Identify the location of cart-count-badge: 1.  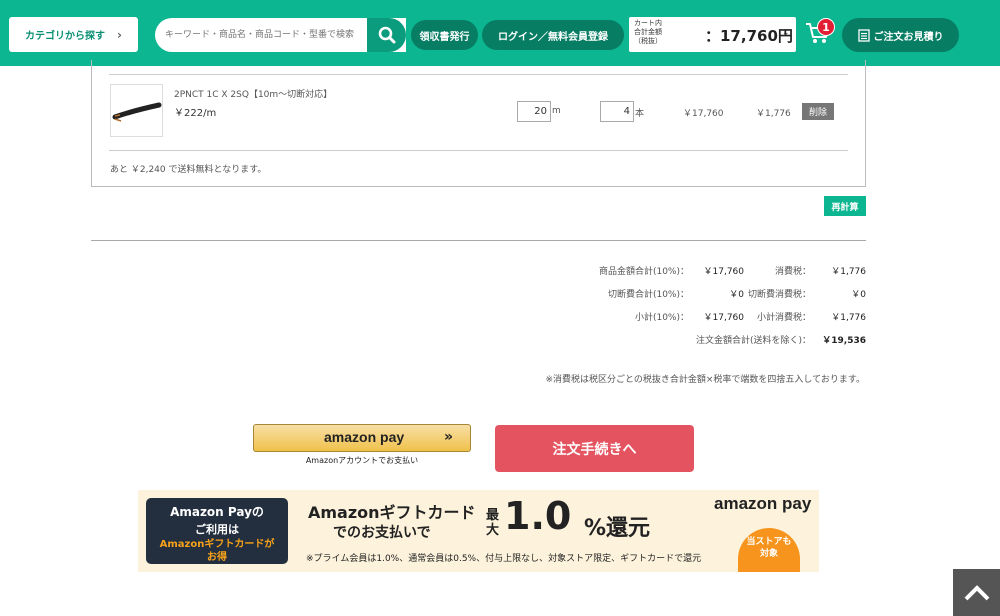
(826, 27).